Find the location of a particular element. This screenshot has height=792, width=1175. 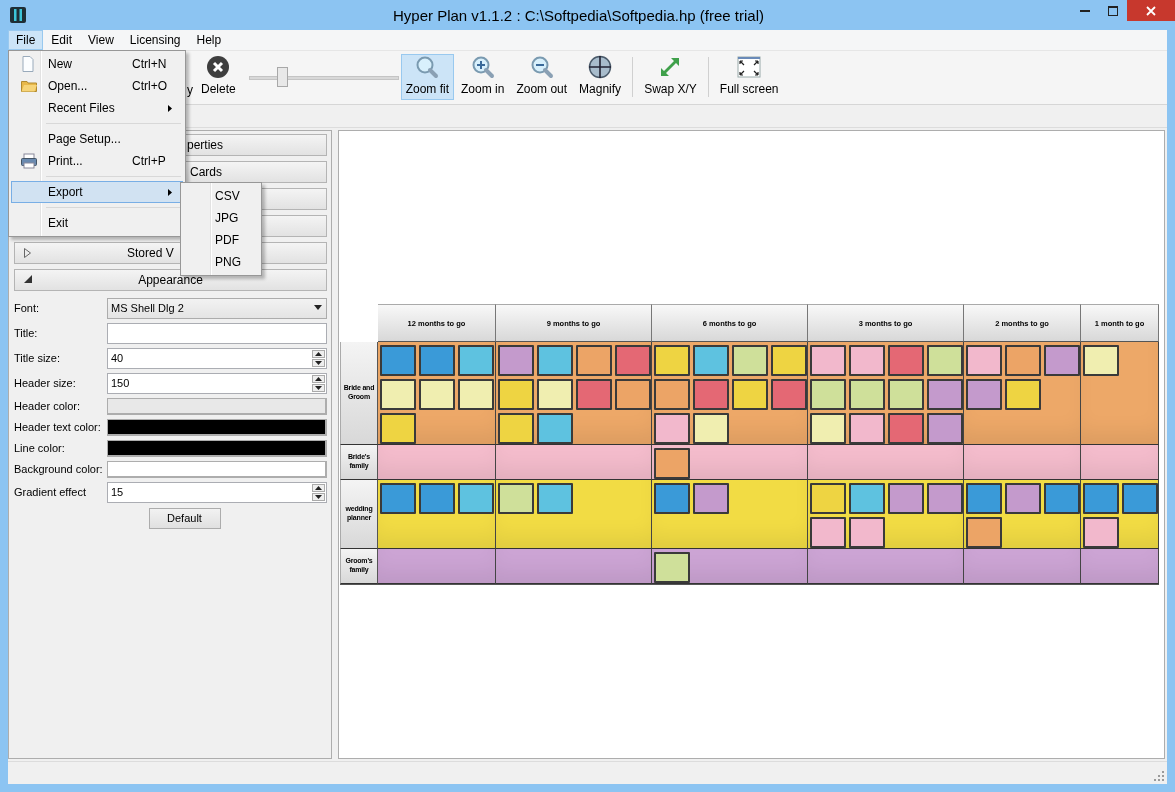

field-label: Header color: is located at coordinates (48, 406).